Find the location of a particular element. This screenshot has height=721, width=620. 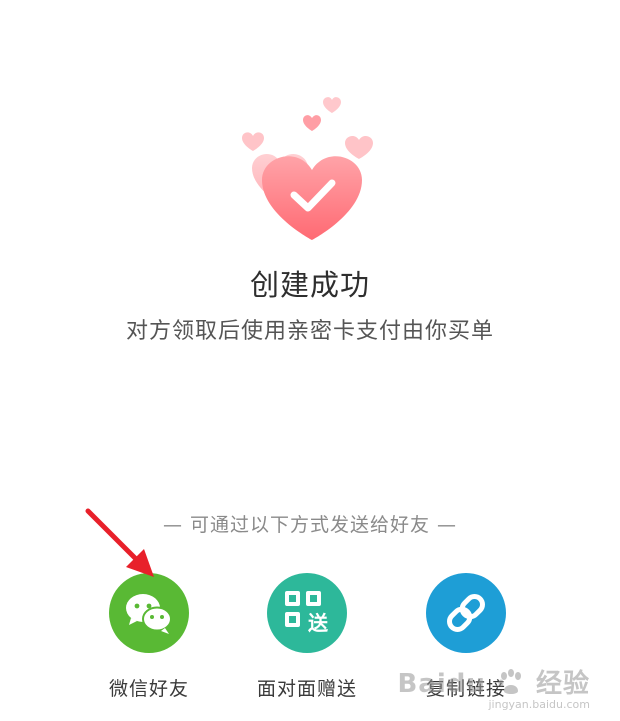

wechat-icon is located at coordinates (149, 613).